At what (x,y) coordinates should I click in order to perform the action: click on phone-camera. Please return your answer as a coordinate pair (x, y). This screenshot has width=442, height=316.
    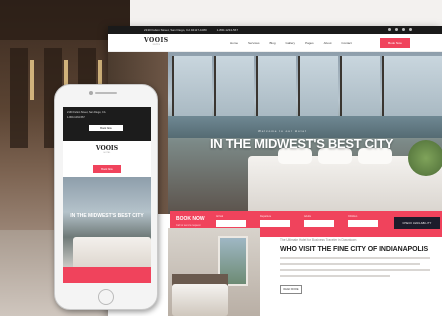
    Looking at the image, I should click on (91, 93).